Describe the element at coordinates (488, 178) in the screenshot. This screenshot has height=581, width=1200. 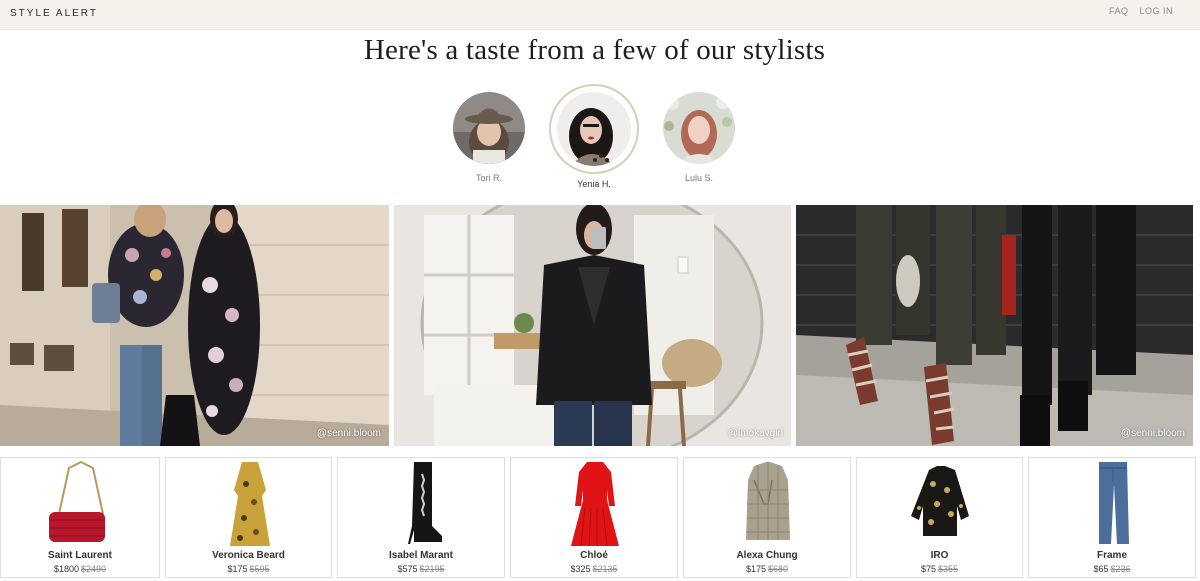
I see `stylist-name: Tori R.` at that location.